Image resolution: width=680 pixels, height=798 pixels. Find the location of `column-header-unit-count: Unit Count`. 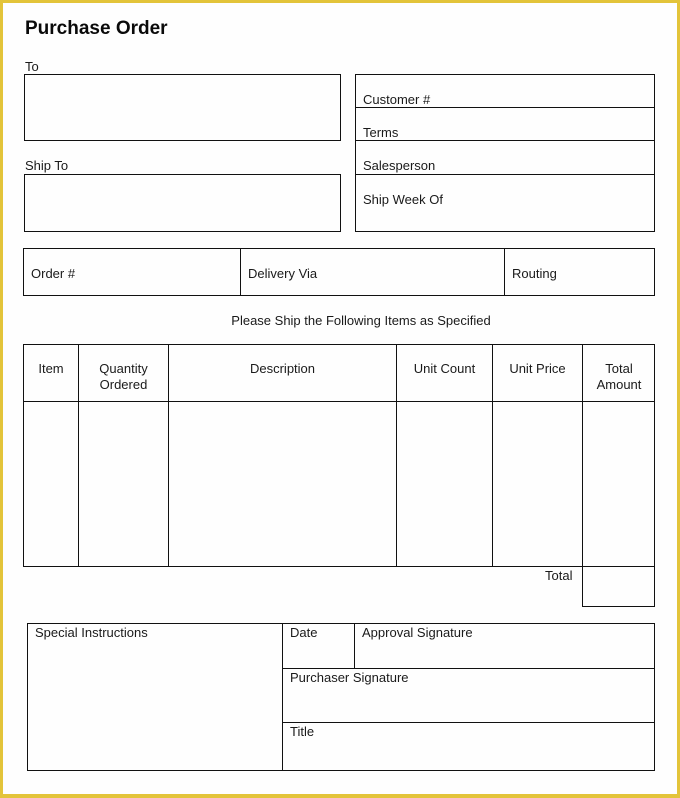

column-header-unit-count: Unit Count is located at coordinates (444, 368).